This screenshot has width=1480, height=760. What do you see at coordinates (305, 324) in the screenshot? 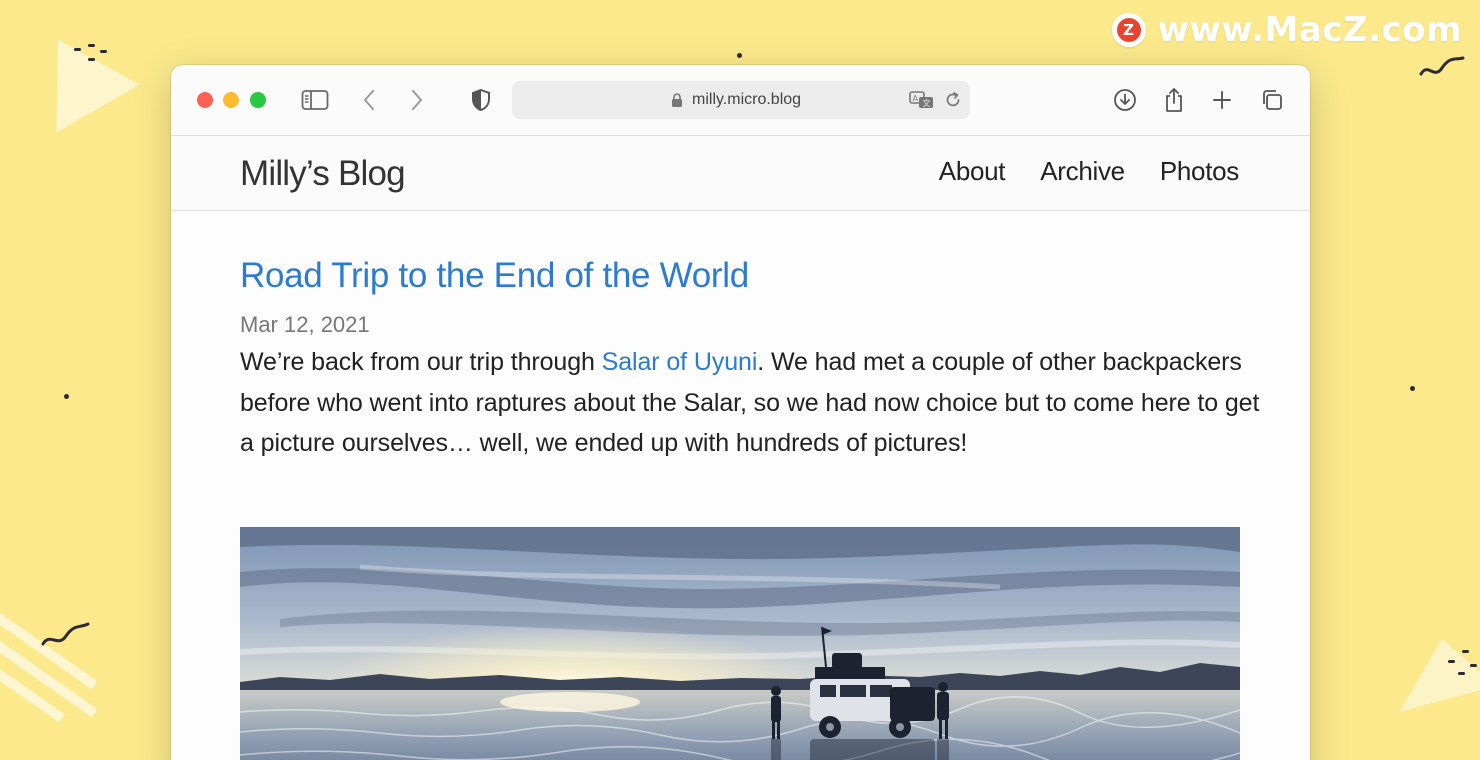
I see `post-date: Mar 12, 2021` at bounding box center [305, 324].